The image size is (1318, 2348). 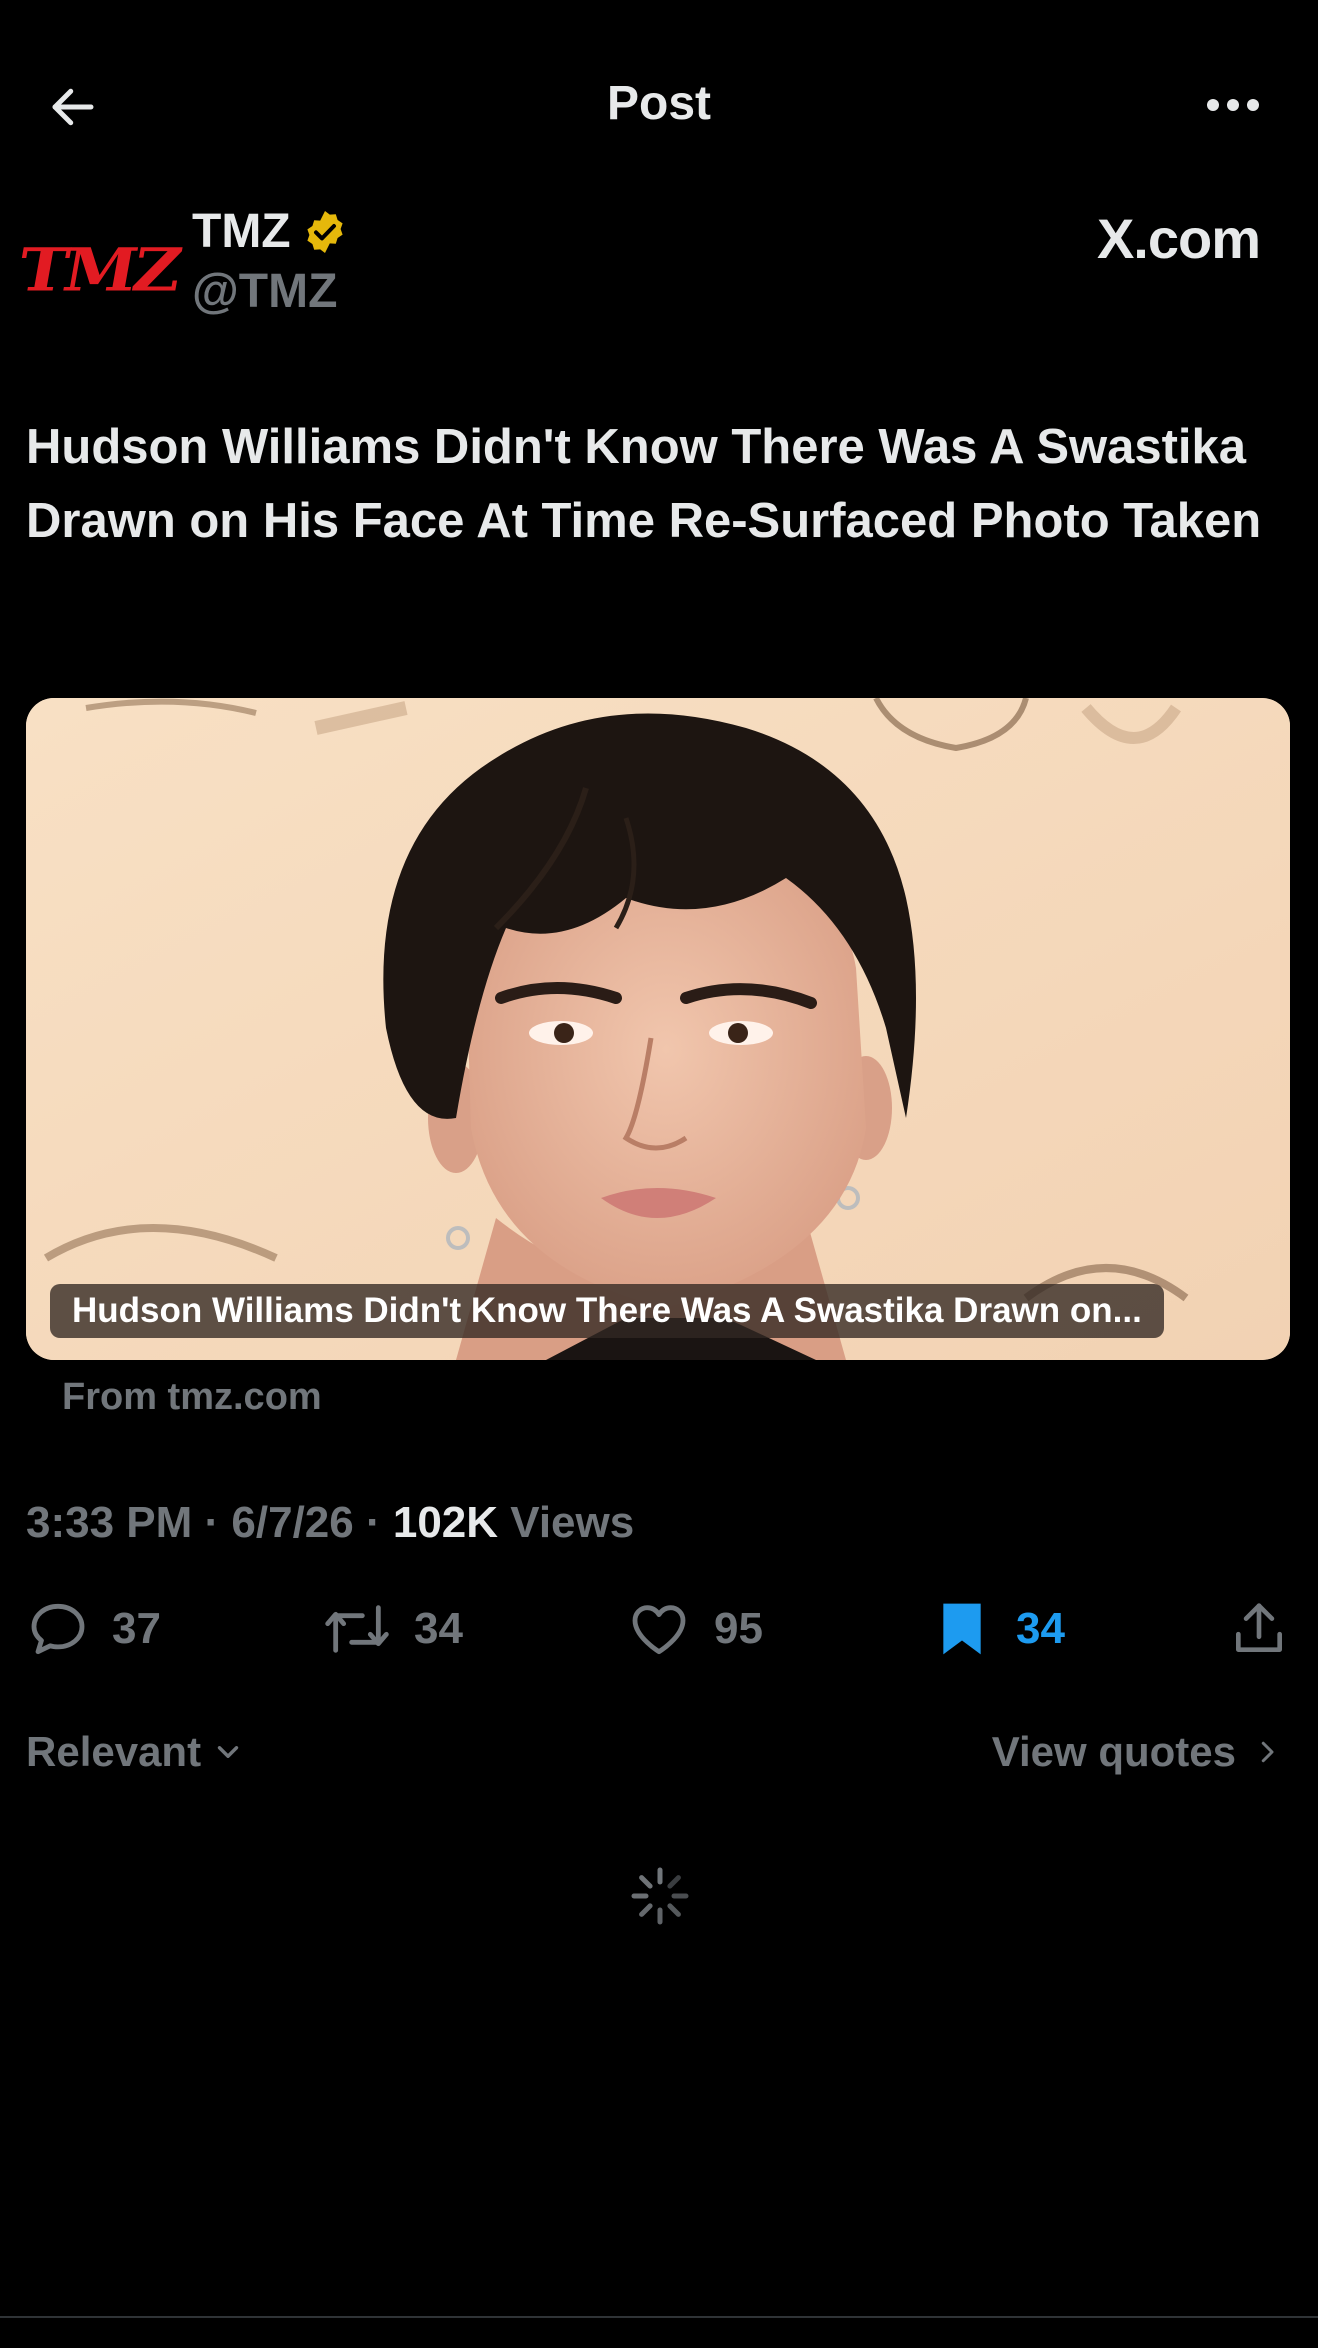 What do you see at coordinates (192, 1397) in the screenshot?
I see `card-source: From tmz.com` at bounding box center [192, 1397].